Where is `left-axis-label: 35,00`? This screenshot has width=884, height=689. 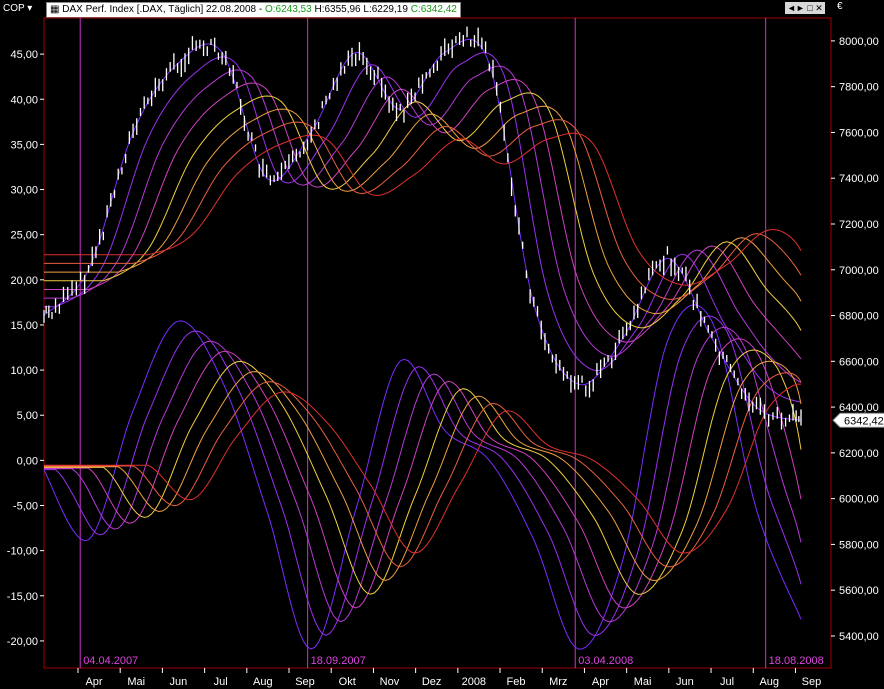
left-axis-label: 35,00 is located at coordinates (24, 145).